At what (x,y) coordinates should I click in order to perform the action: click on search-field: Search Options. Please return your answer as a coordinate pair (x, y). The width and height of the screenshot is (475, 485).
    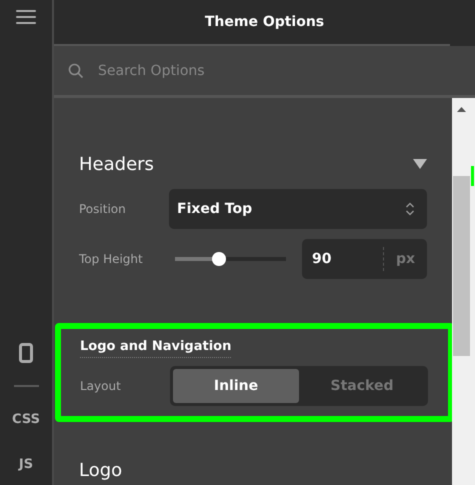
    Looking at the image, I should click on (248, 71).